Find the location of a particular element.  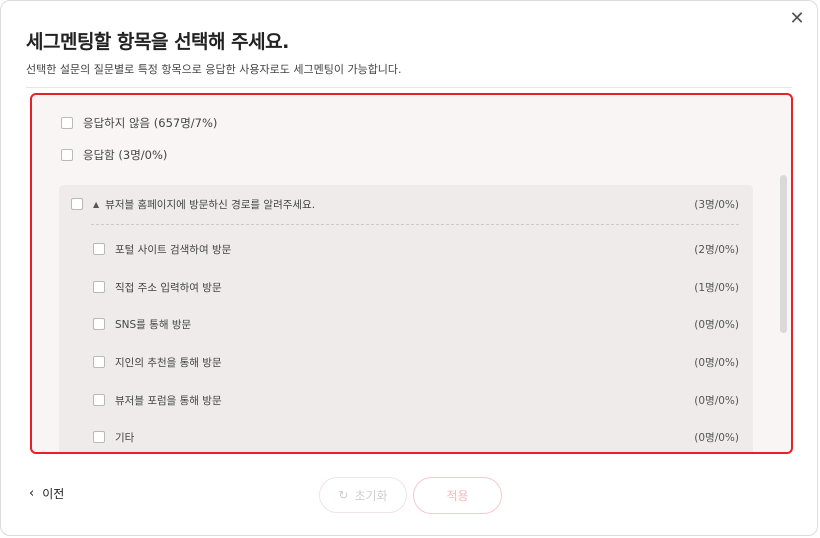

answer-item: SNS를 통해 방문 (0명/0%) is located at coordinates (416, 324).